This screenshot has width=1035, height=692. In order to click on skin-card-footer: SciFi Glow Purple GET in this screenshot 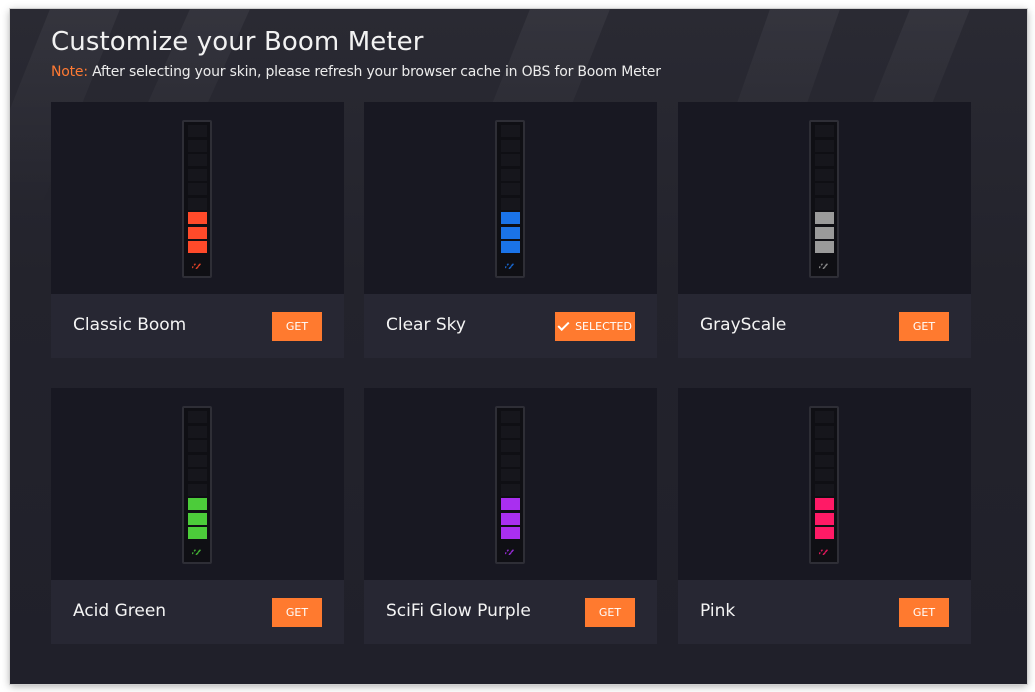, I will do `click(510, 612)`.